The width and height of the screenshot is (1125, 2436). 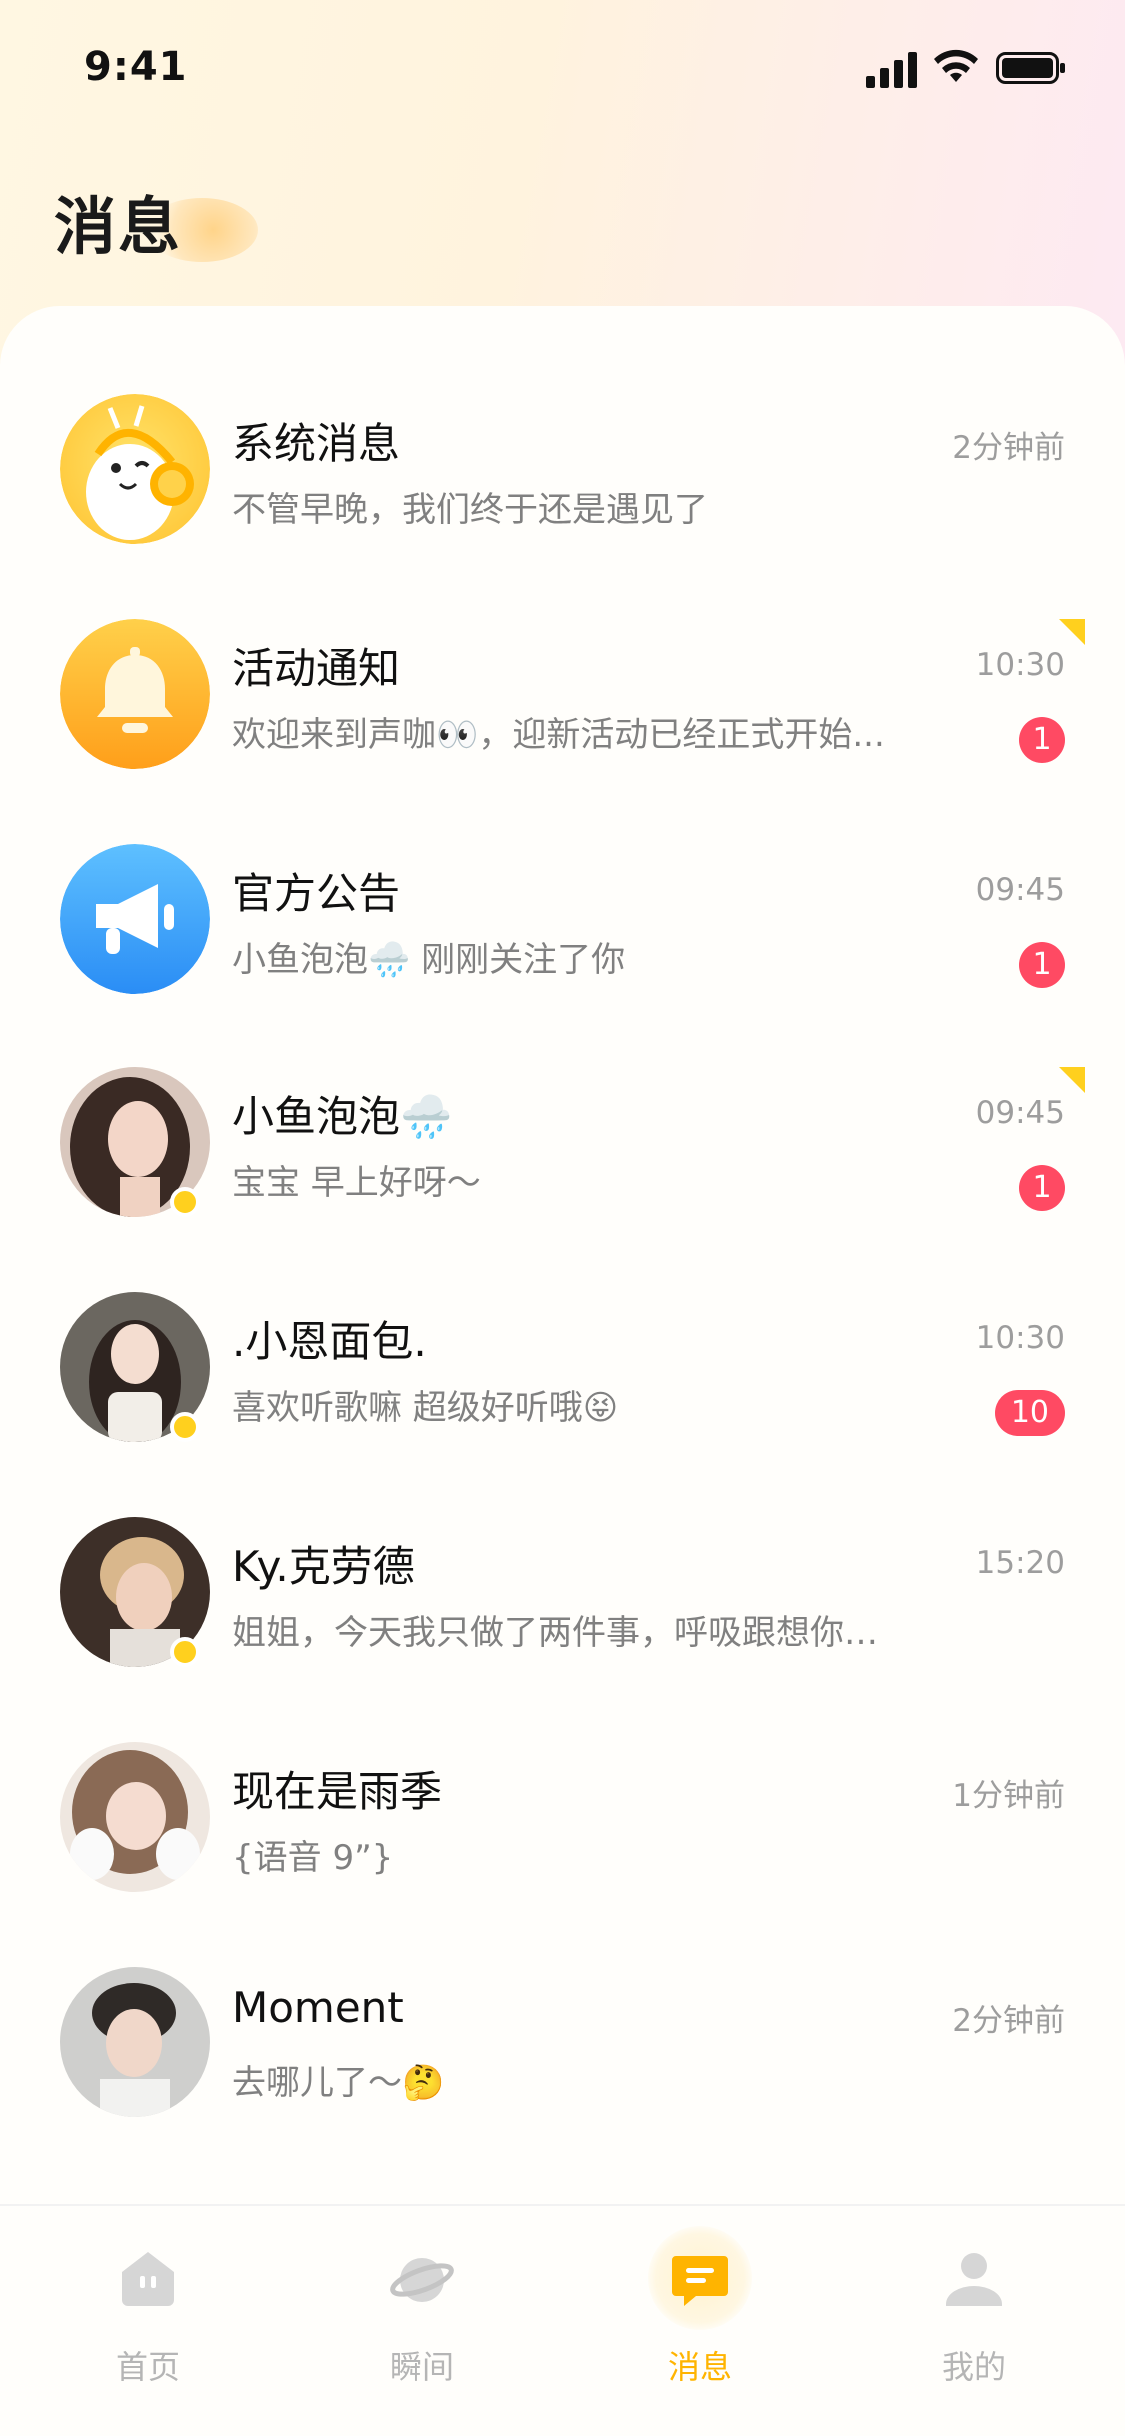 I want to click on conversation-name: Ky.克劳德, so click(x=323, y=1566).